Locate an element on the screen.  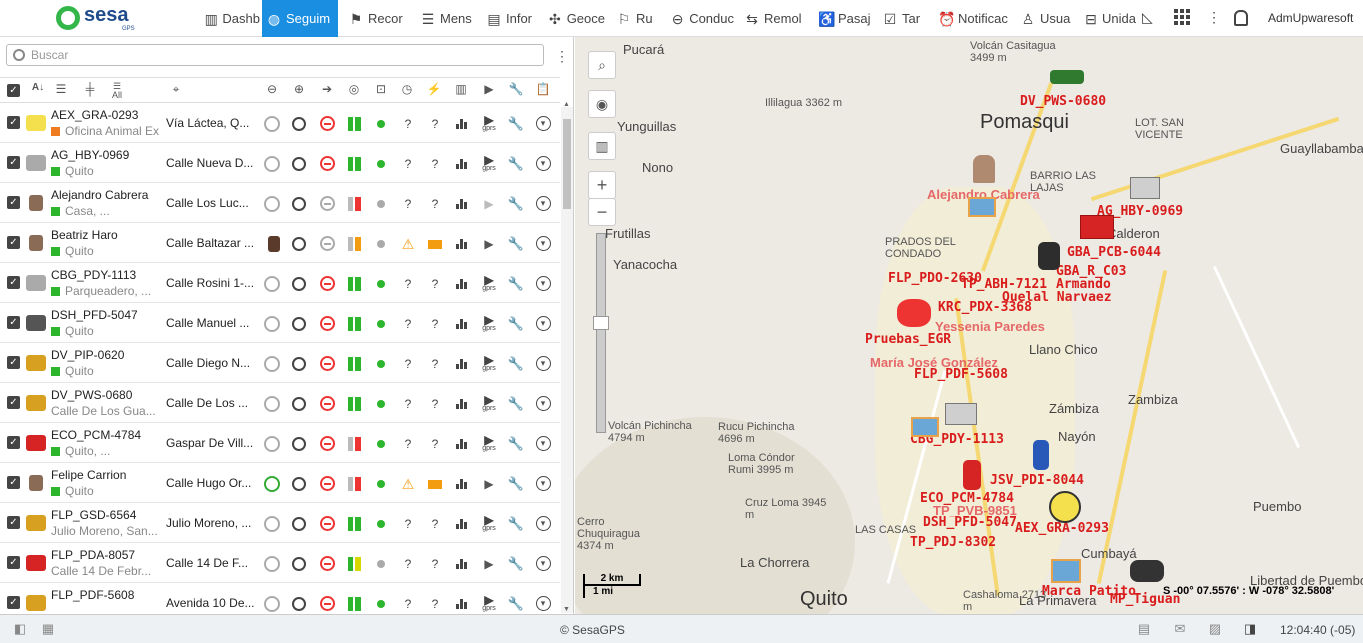
unit-name: FLP_GSD-6564 is located at coordinates (106, 515).